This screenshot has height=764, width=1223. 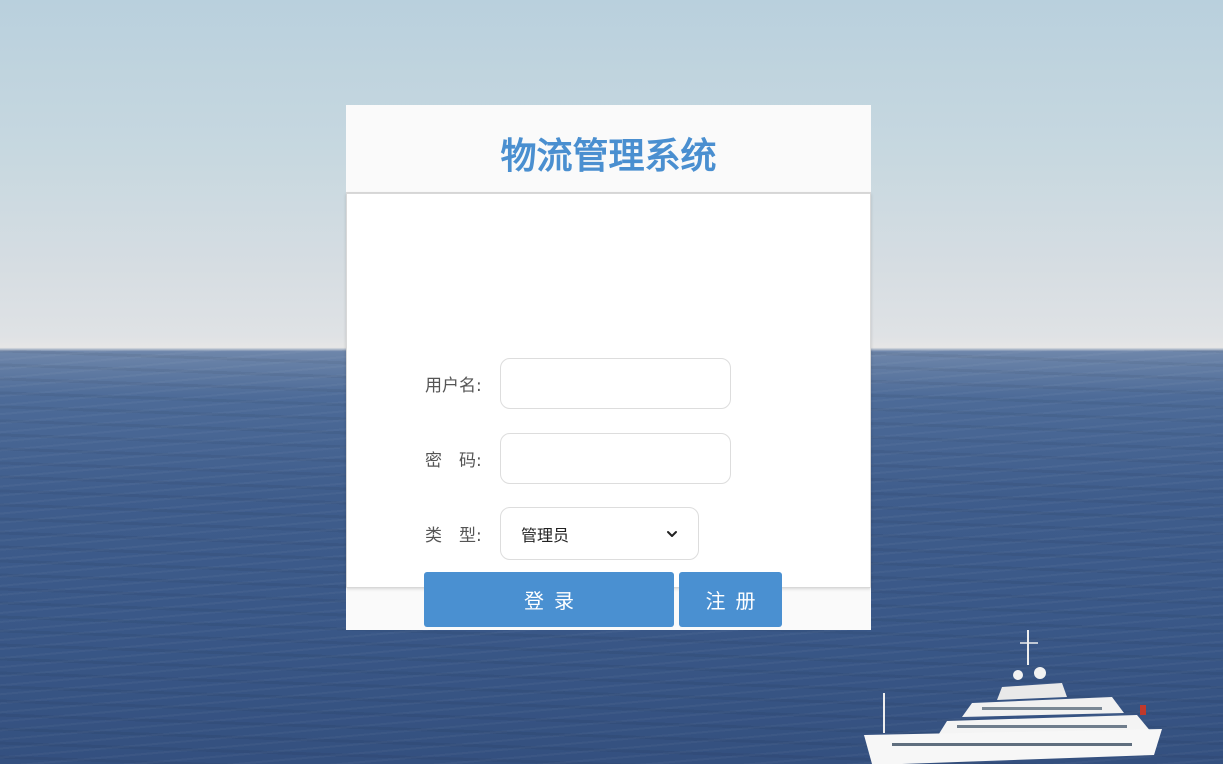 I want to click on yacht-image, so click(x=1013, y=697).